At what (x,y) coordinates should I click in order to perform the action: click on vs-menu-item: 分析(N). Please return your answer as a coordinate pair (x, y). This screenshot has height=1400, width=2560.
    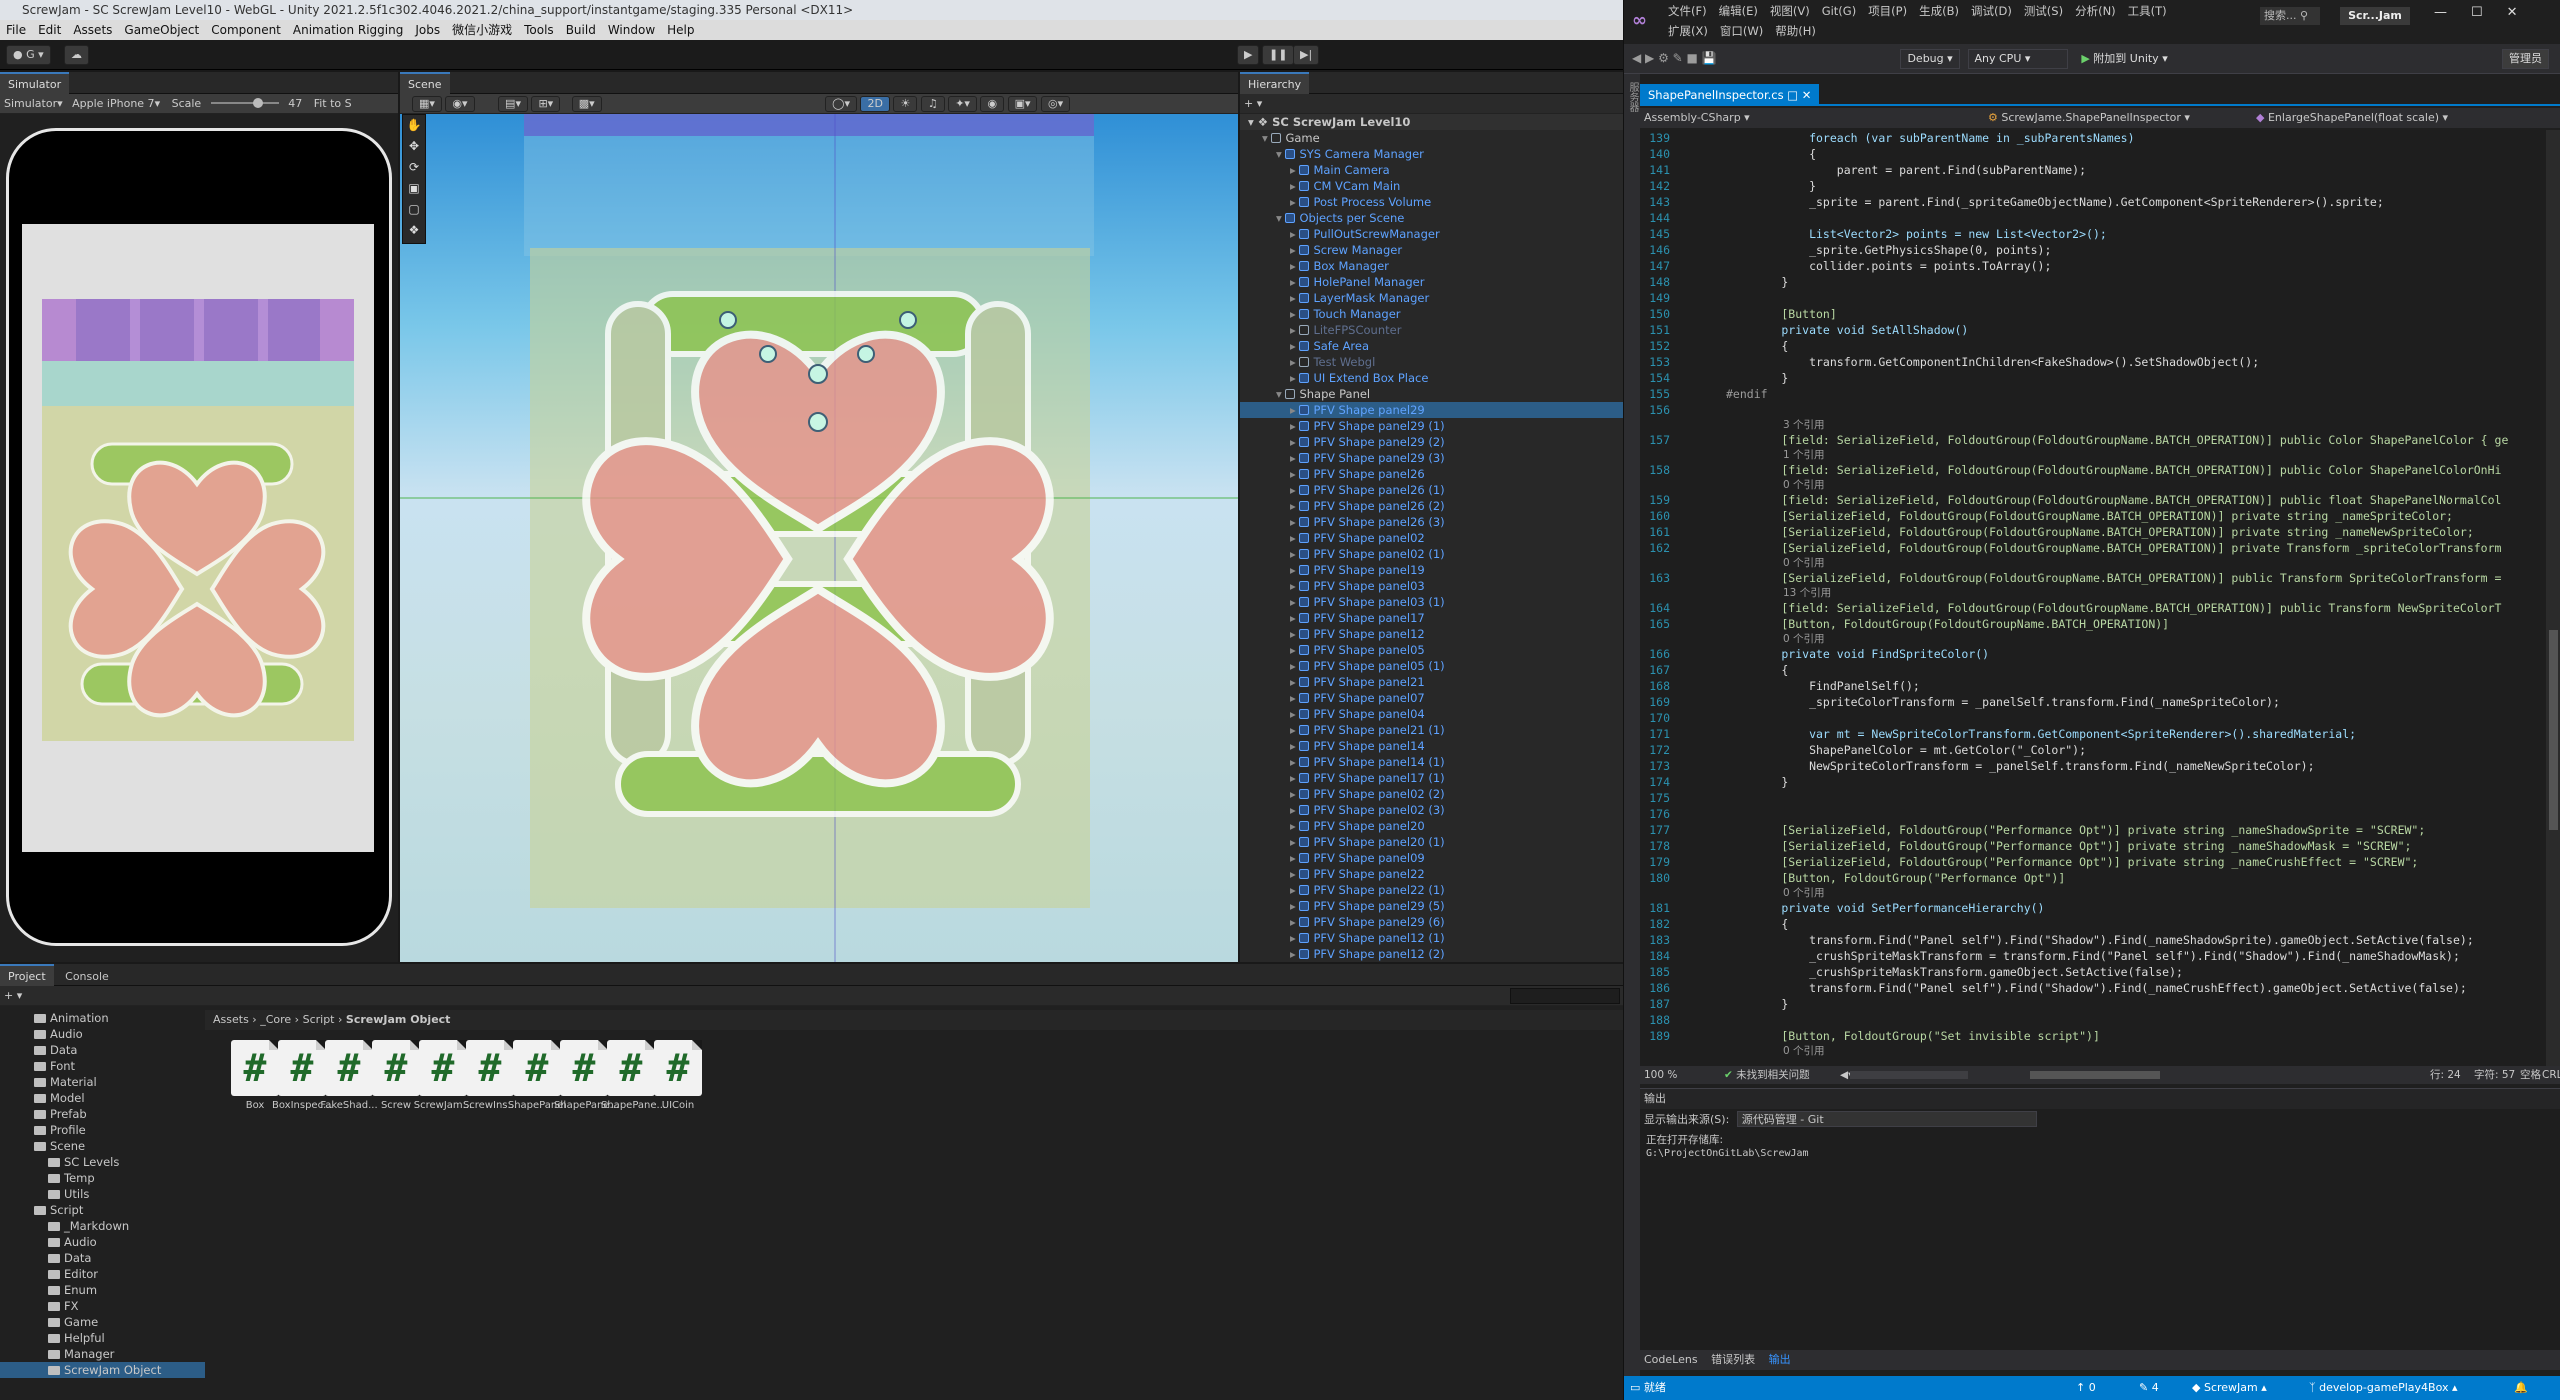
    Looking at the image, I should click on (2095, 11).